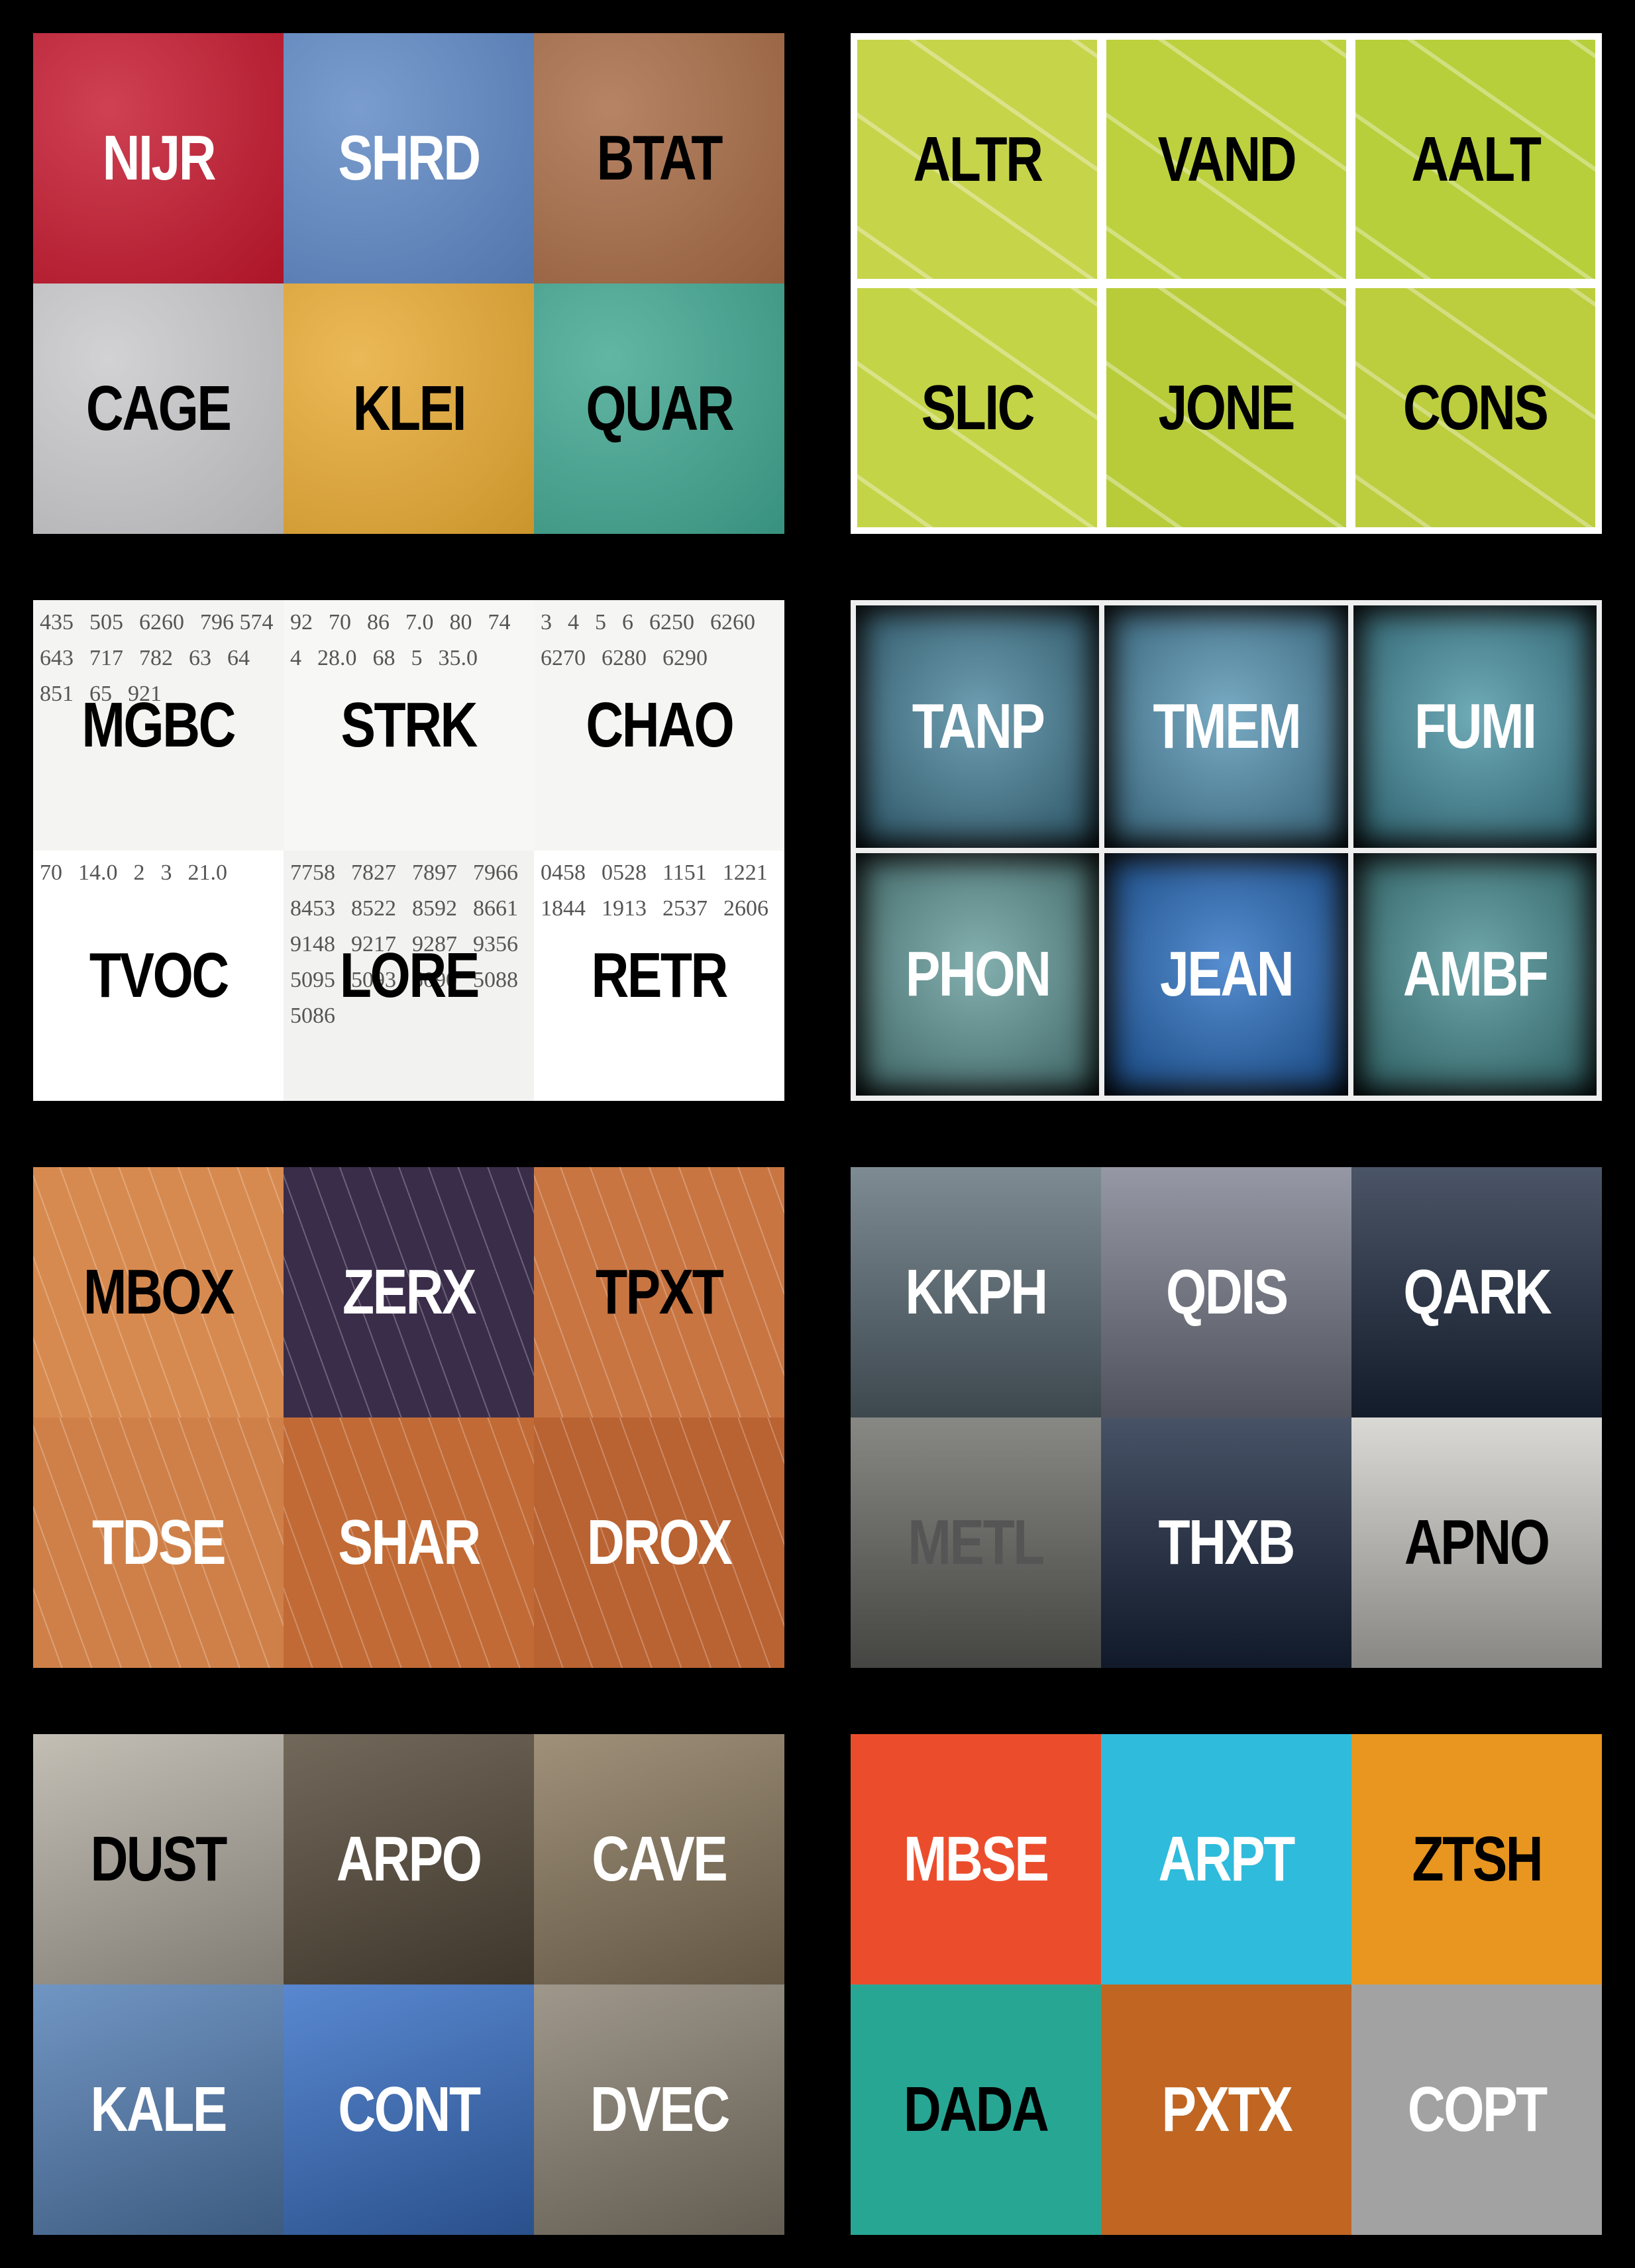 This screenshot has height=2268, width=1635. I want to click on tile-nijr: NIJR, so click(158, 158).